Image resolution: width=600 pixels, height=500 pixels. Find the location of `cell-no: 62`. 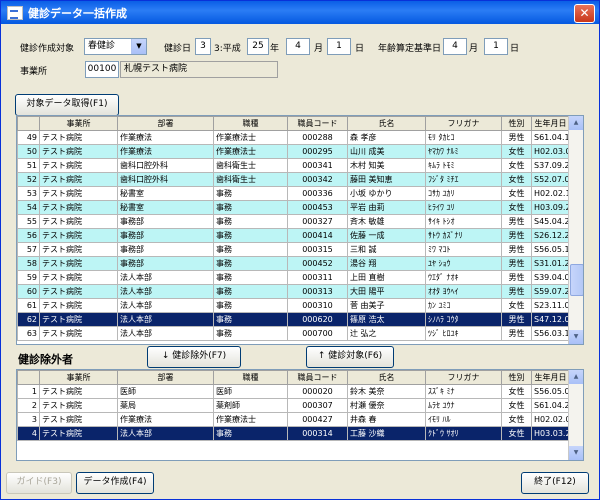

cell-no: 62 is located at coordinates (28, 319).